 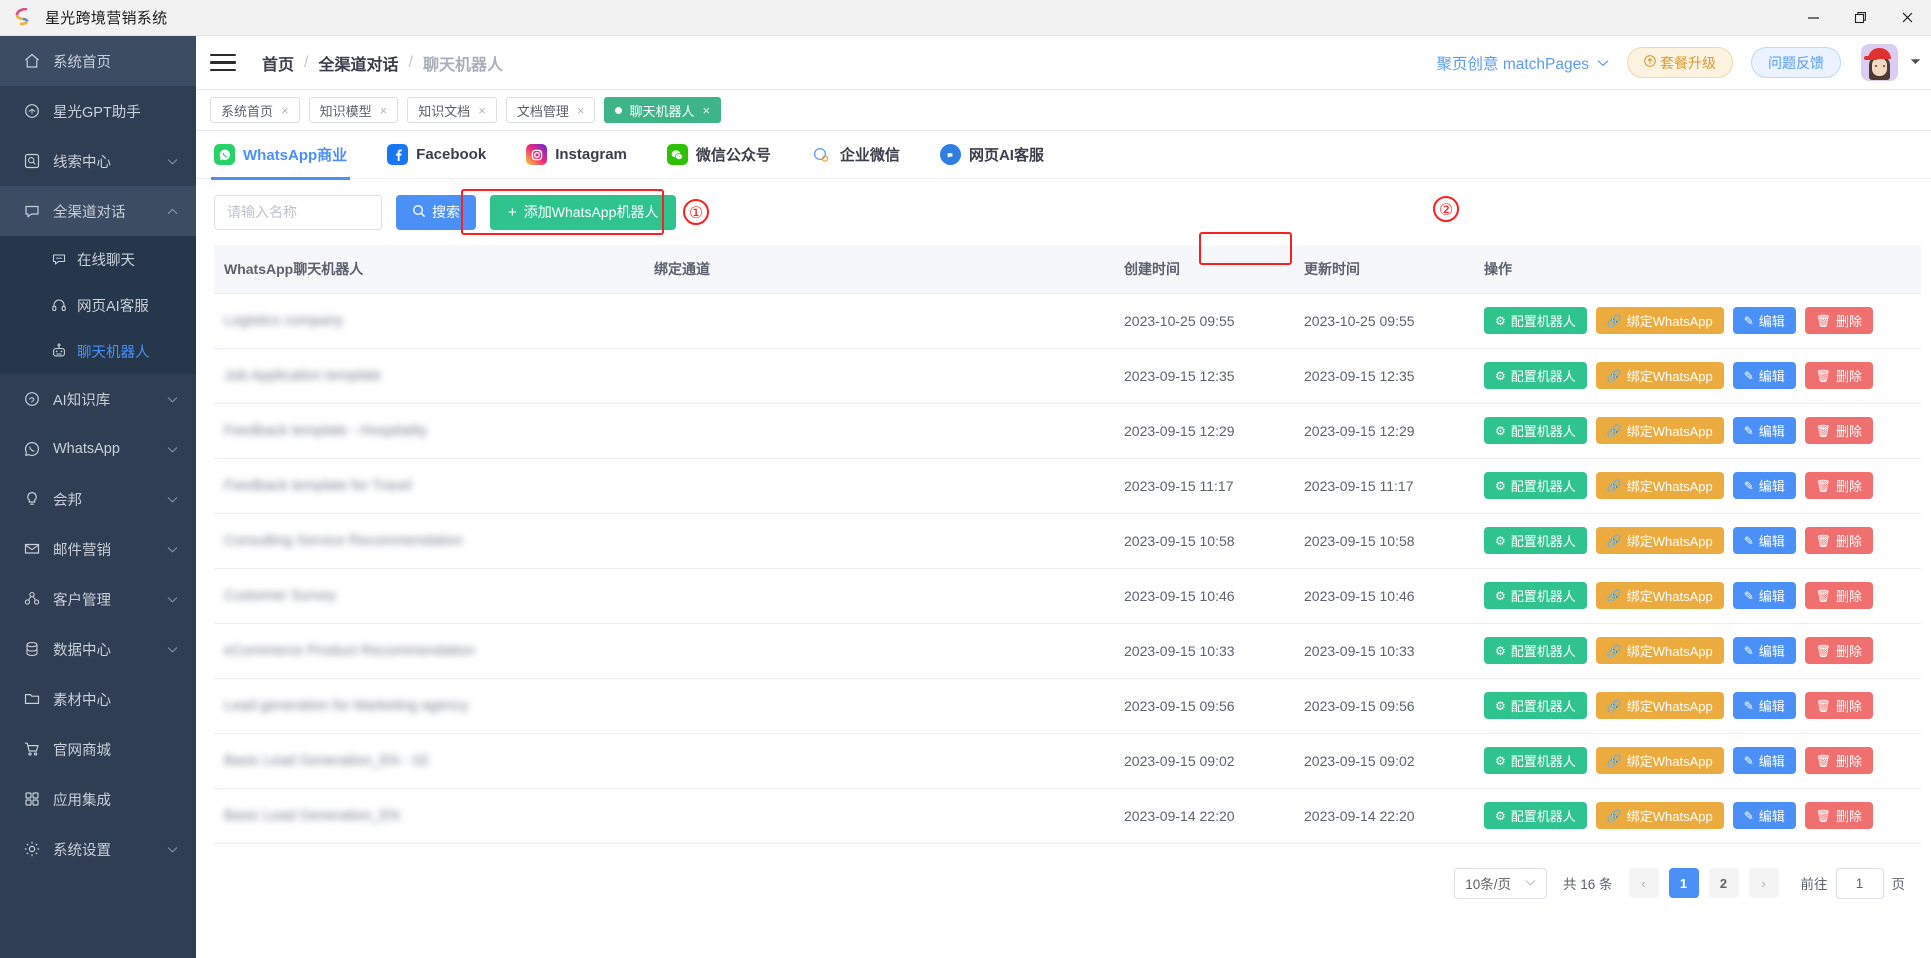 What do you see at coordinates (98, 549) in the screenshot?
I see `sidebar-item-email-marketing: 邮件营销` at bounding box center [98, 549].